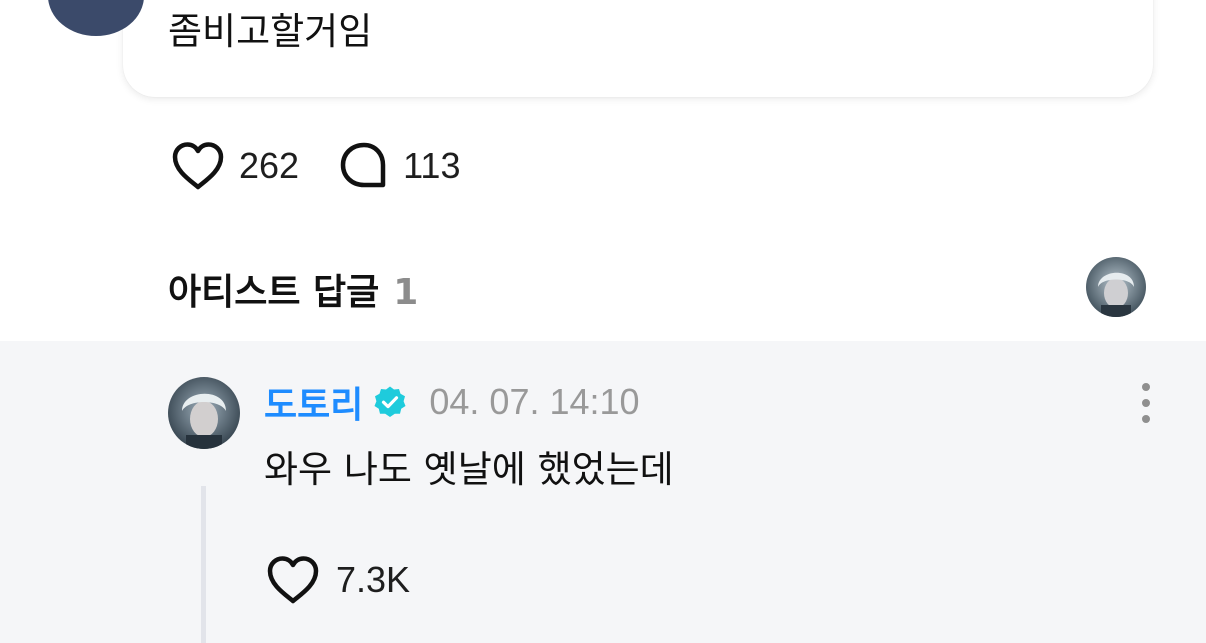 The height and width of the screenshot is (643, 1206). What do you see at coordinates (469, 469) in the screenshot?
I see `reply-text: 와우 나도 옛날에 했었는데` at bounding box center [469, 469].